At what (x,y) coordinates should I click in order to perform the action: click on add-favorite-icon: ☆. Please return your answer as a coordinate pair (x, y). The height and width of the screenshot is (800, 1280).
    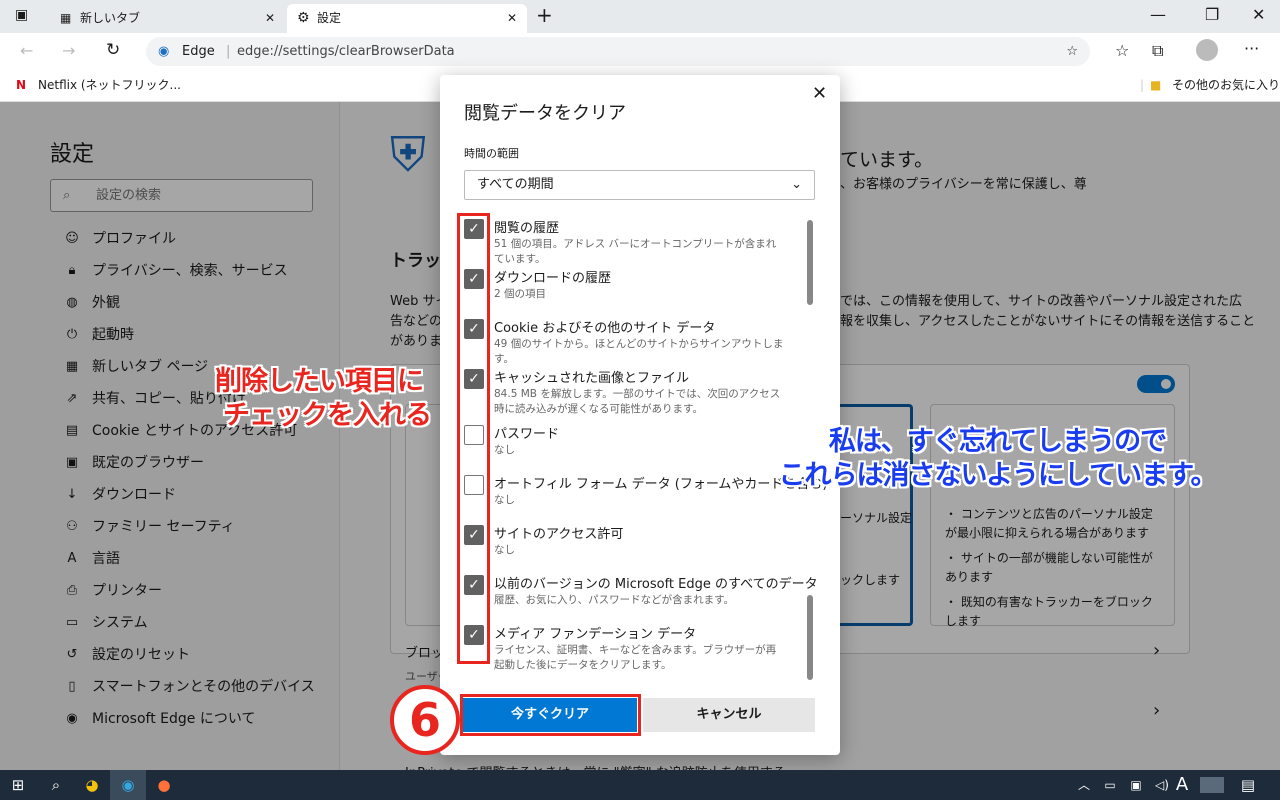
    Looking at the image, I should click on (1072, 51).